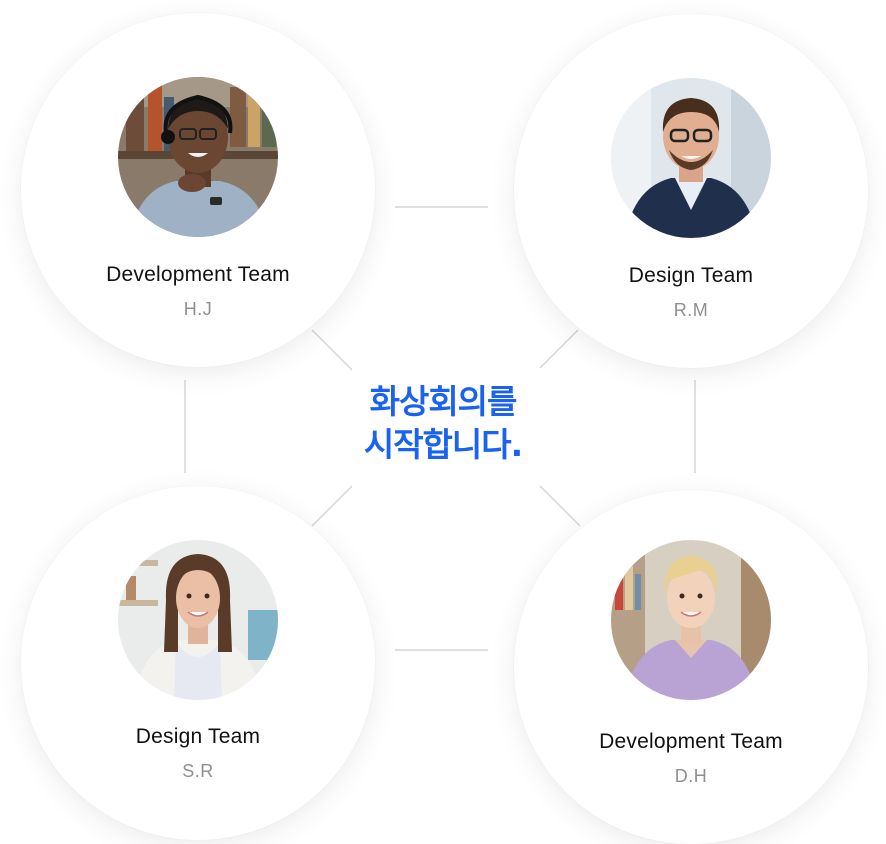 This screenshot has width=886, height=844. I want to click on participant-initials: S.R, so click(198, 771).